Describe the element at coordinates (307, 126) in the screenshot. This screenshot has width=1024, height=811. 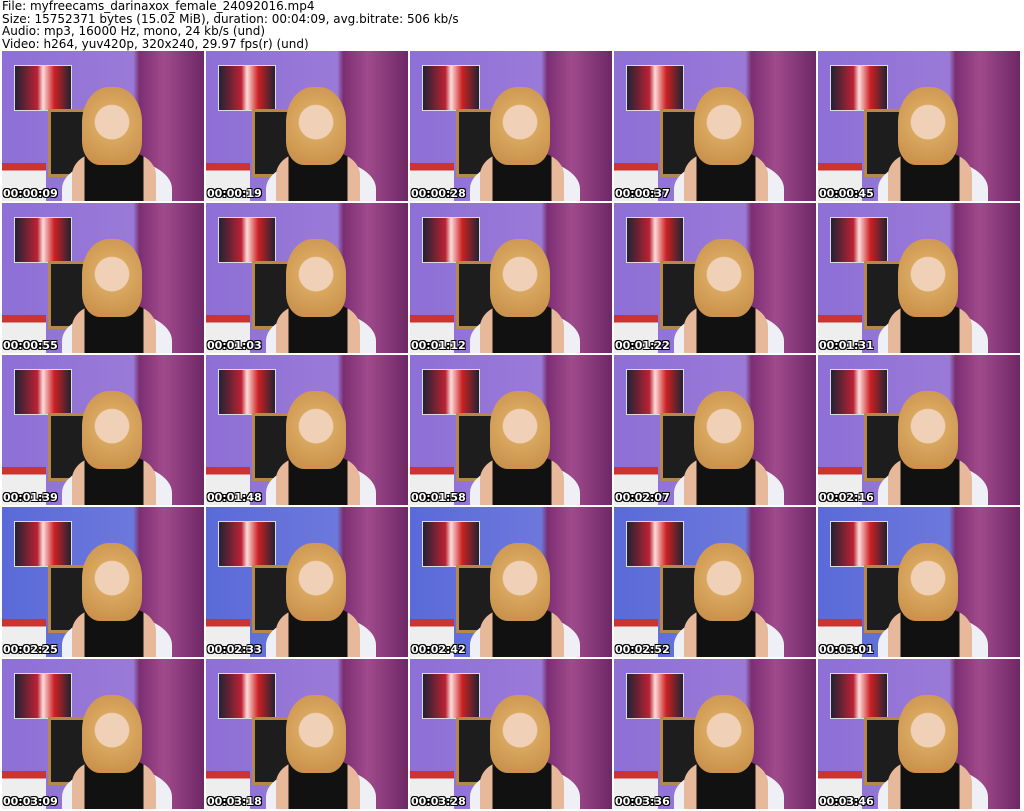
I see `video-thumbnail: 00:00:19` at that location.